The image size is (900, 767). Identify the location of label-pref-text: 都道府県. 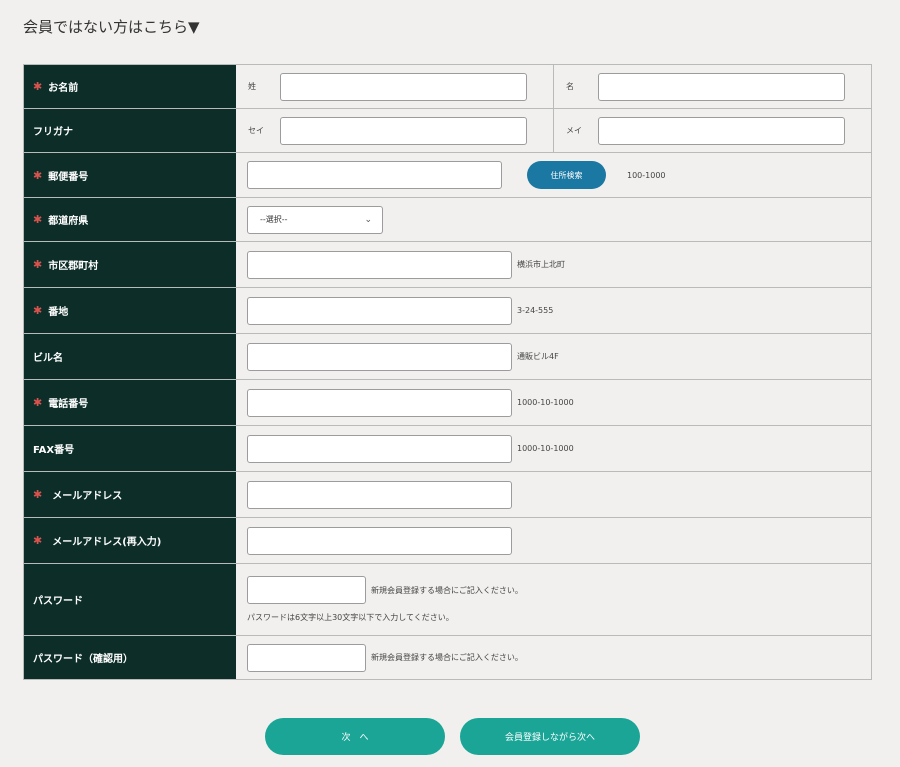
(68, 221).